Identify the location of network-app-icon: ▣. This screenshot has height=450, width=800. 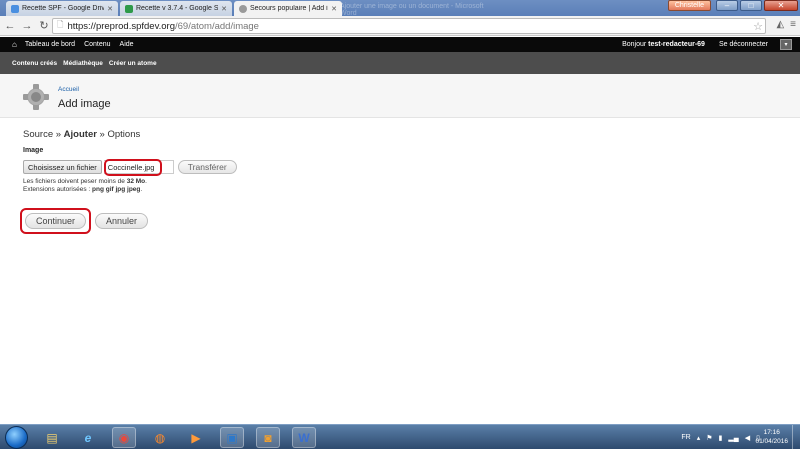
(232, 437).